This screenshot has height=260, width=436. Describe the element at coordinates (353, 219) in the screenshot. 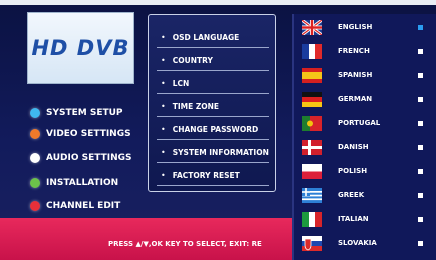

I see `language-name: ITALIAN` at that location.